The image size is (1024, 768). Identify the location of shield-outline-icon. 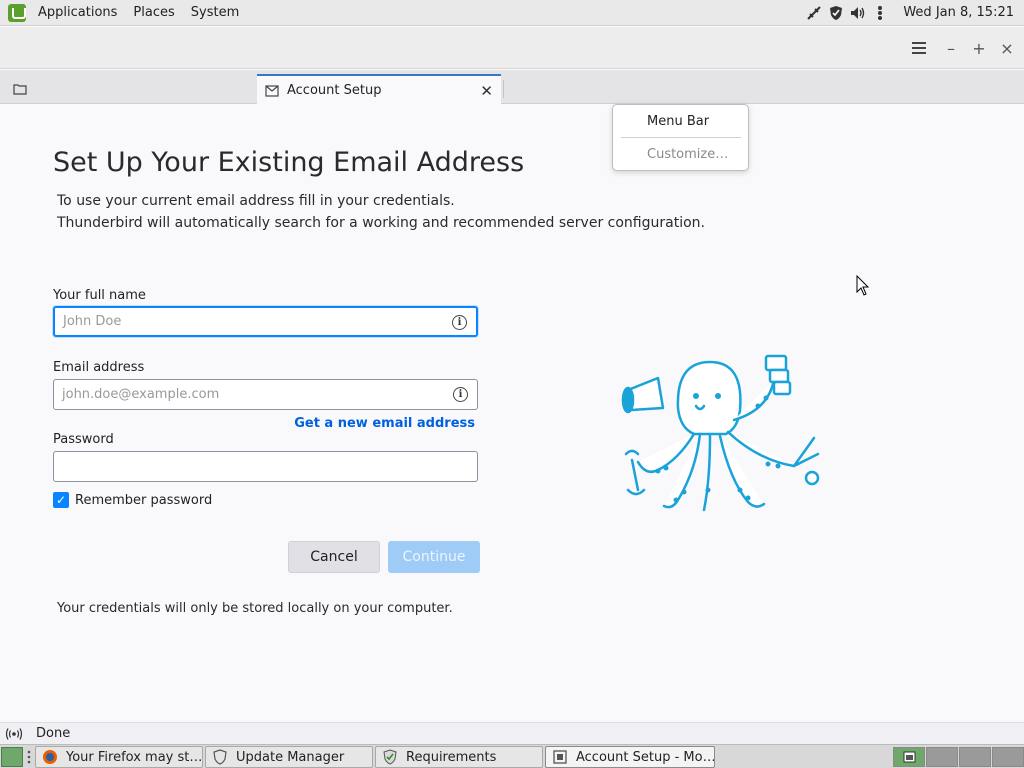
(220, 757).